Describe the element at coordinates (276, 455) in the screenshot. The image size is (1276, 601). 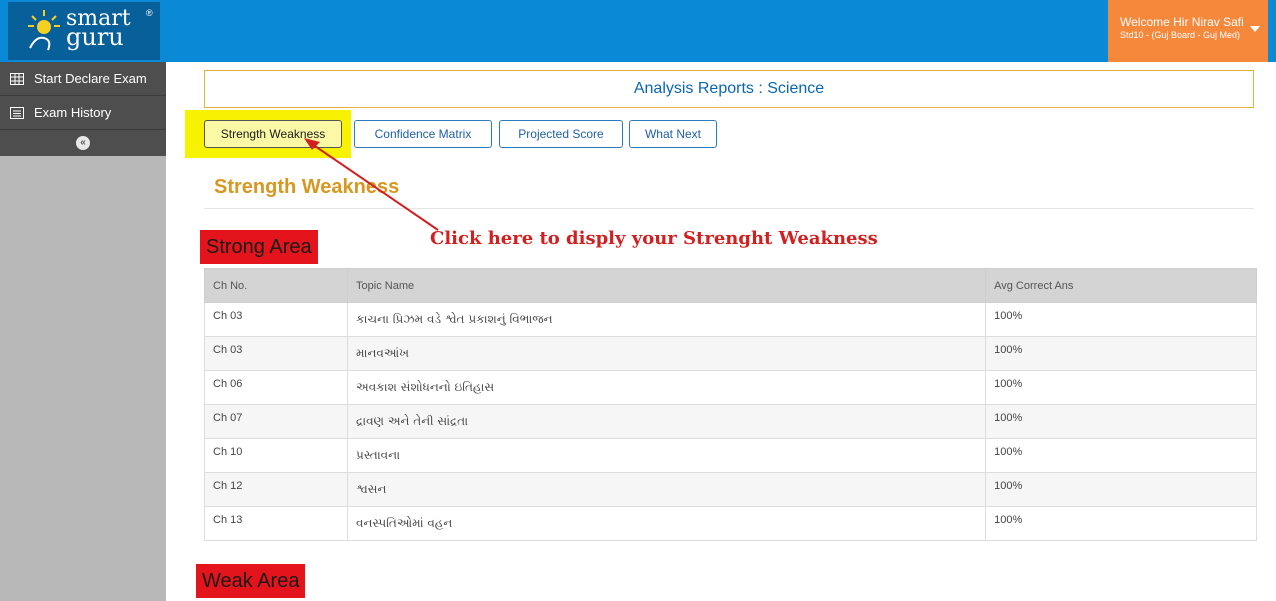
I see `chapter-cell: Ch 10` at that location.